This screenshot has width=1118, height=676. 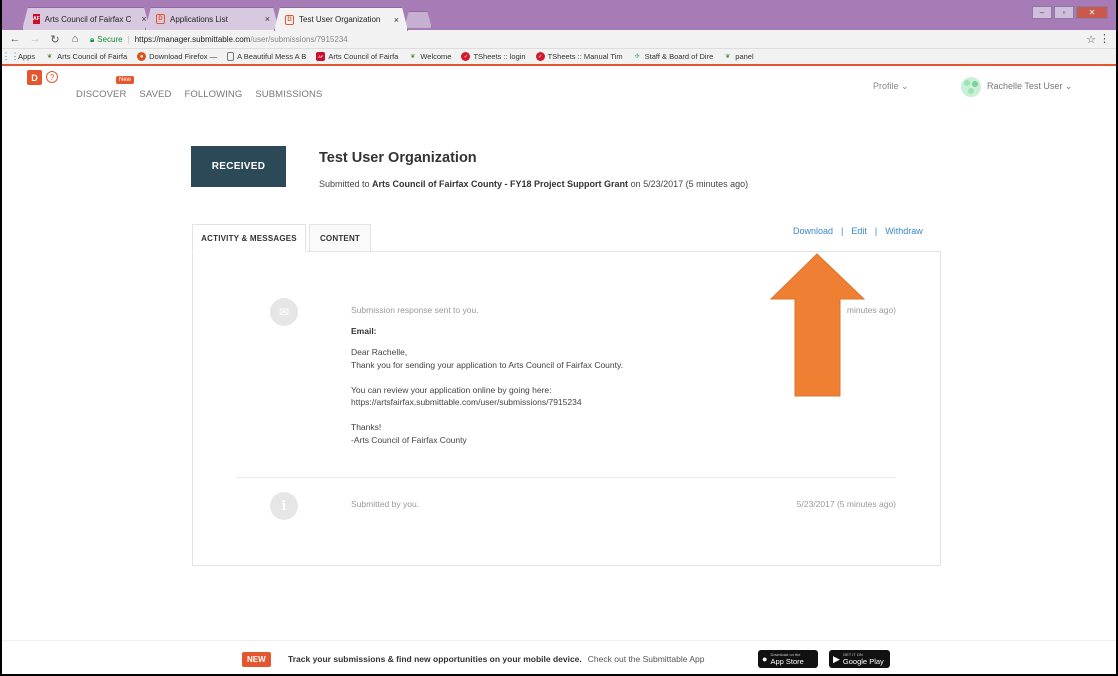 I want to click on feed-item-meta: Submitted by you., so click(x=385, y=504).